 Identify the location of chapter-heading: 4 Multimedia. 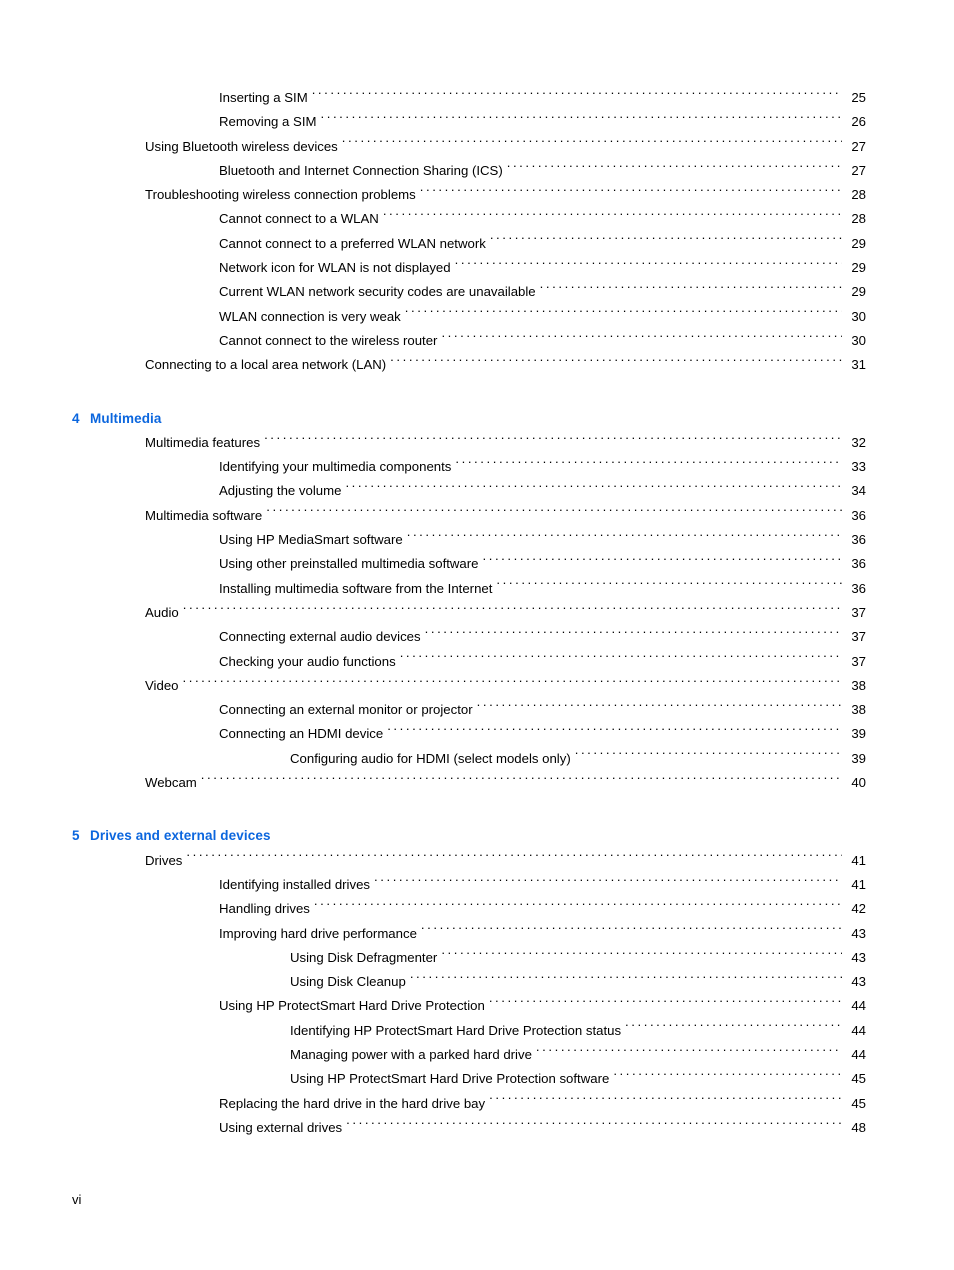
(469, 419).